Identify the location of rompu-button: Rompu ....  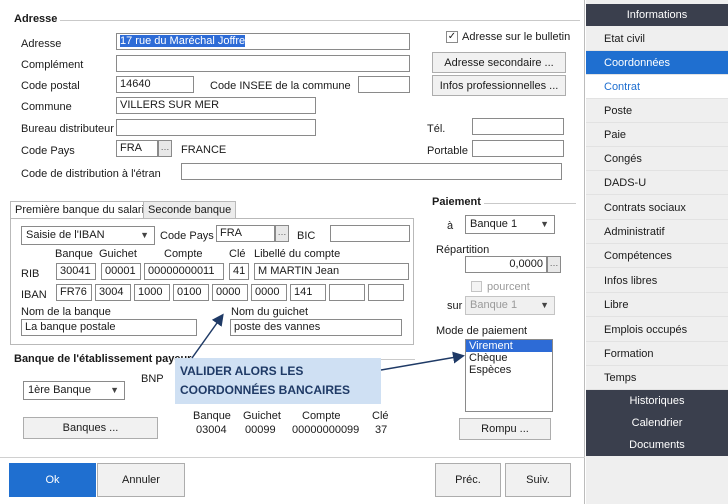
(505, 429).